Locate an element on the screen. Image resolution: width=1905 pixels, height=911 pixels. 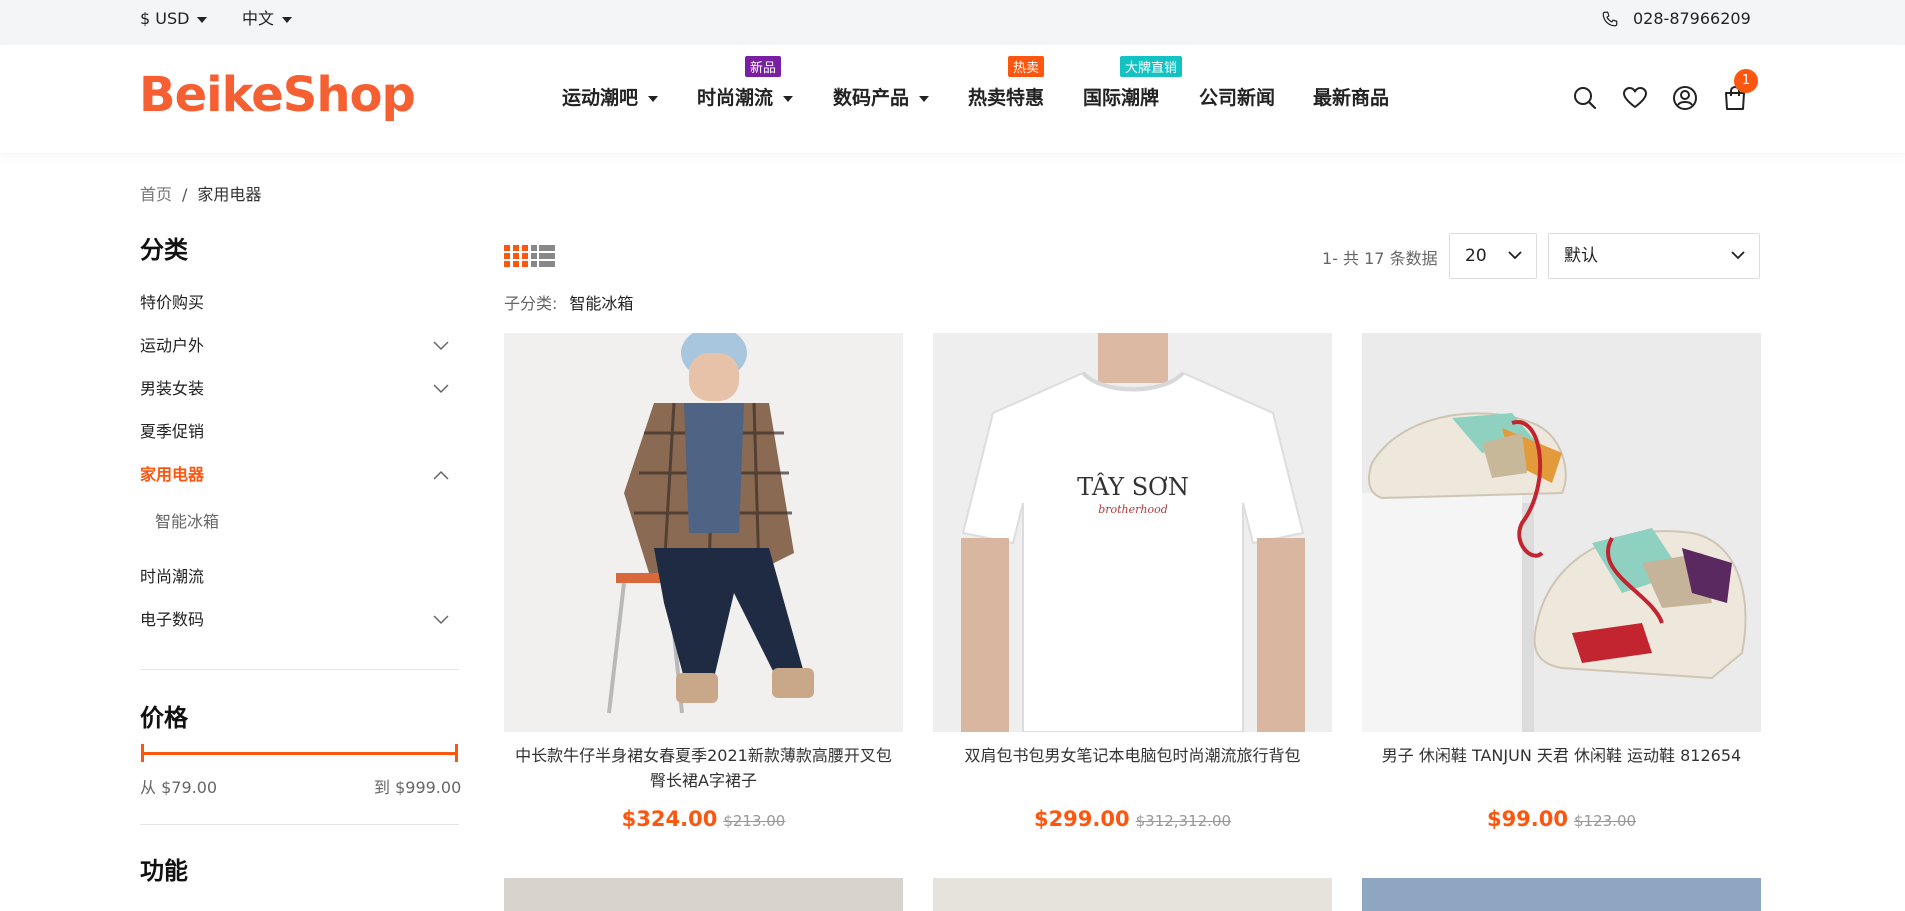
price-to: 到 $999.00 is located at coordinates (418, 787).